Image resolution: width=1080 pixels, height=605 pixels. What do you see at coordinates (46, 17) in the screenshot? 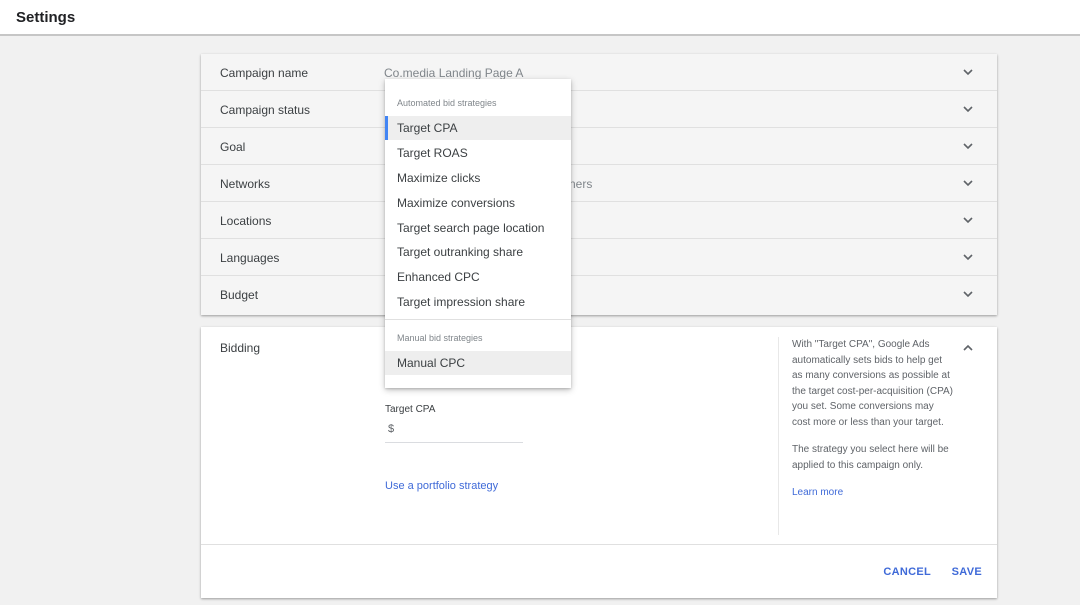
I see `page-title: Settings` at bounding box center [46, 17].